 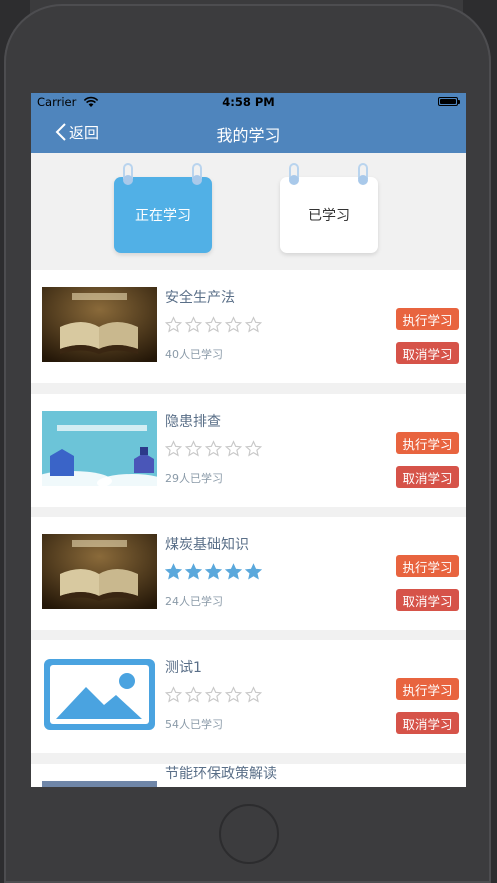 I want to click on course-title: 安全生产法, so click(x=200, y=298).